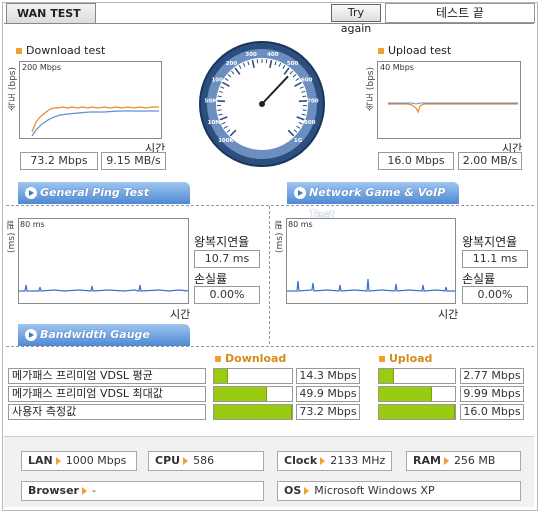 The width and height of the screenshot is (540, 513). What do you see at coordinates (103, 288) in the screenshot?
I see `ping-left-line` at bounding box center [103, 288].